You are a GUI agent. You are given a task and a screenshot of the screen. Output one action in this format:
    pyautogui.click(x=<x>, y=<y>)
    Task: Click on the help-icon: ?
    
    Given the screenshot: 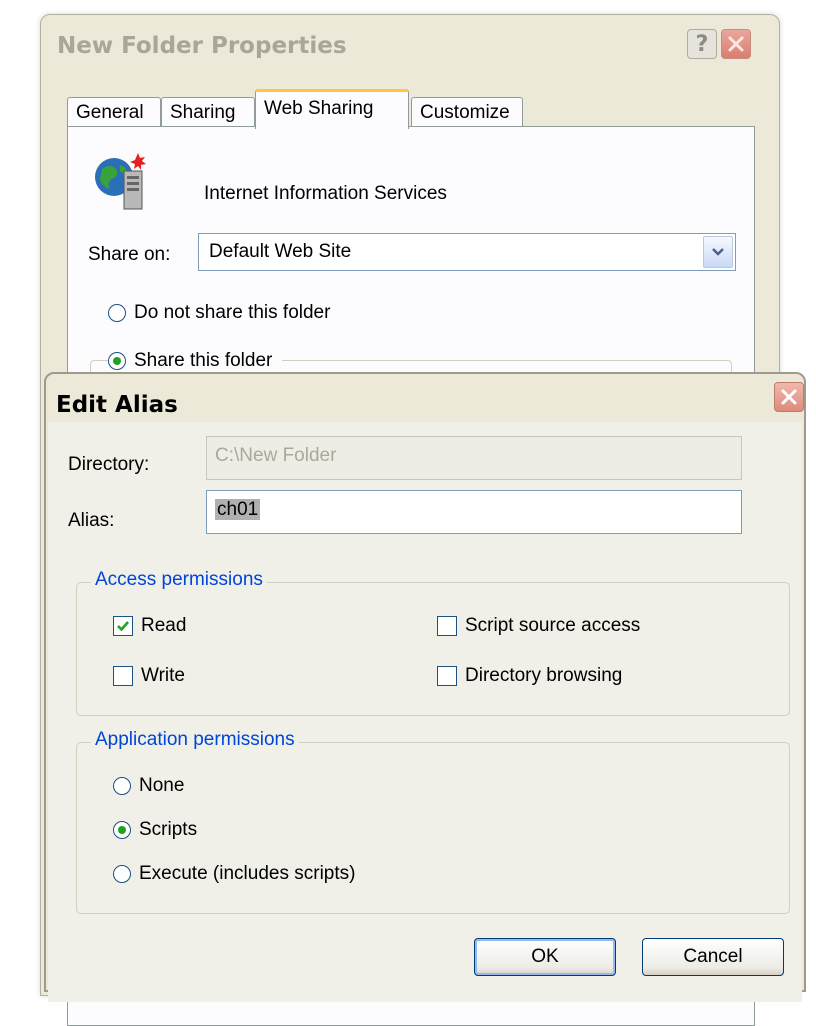 What is the action you would take?
    pyautogui.click(x=702, y=44)
    